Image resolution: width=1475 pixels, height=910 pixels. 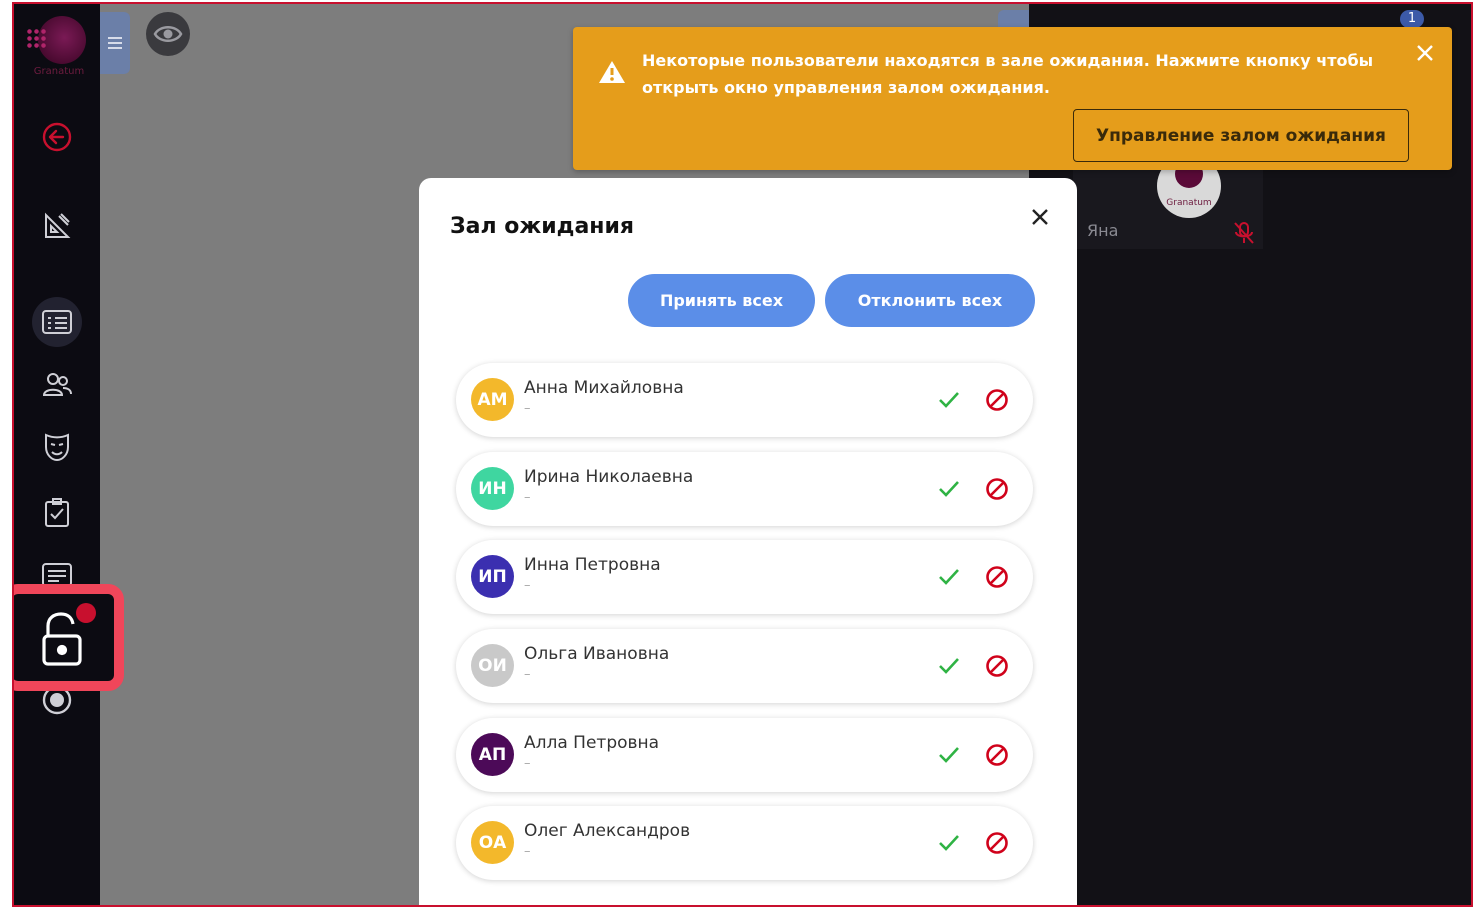 What do you see at coordinates (492, 576) in the screenshot?
I see `user-avatar: ИП` at bounding box center [492, 576].